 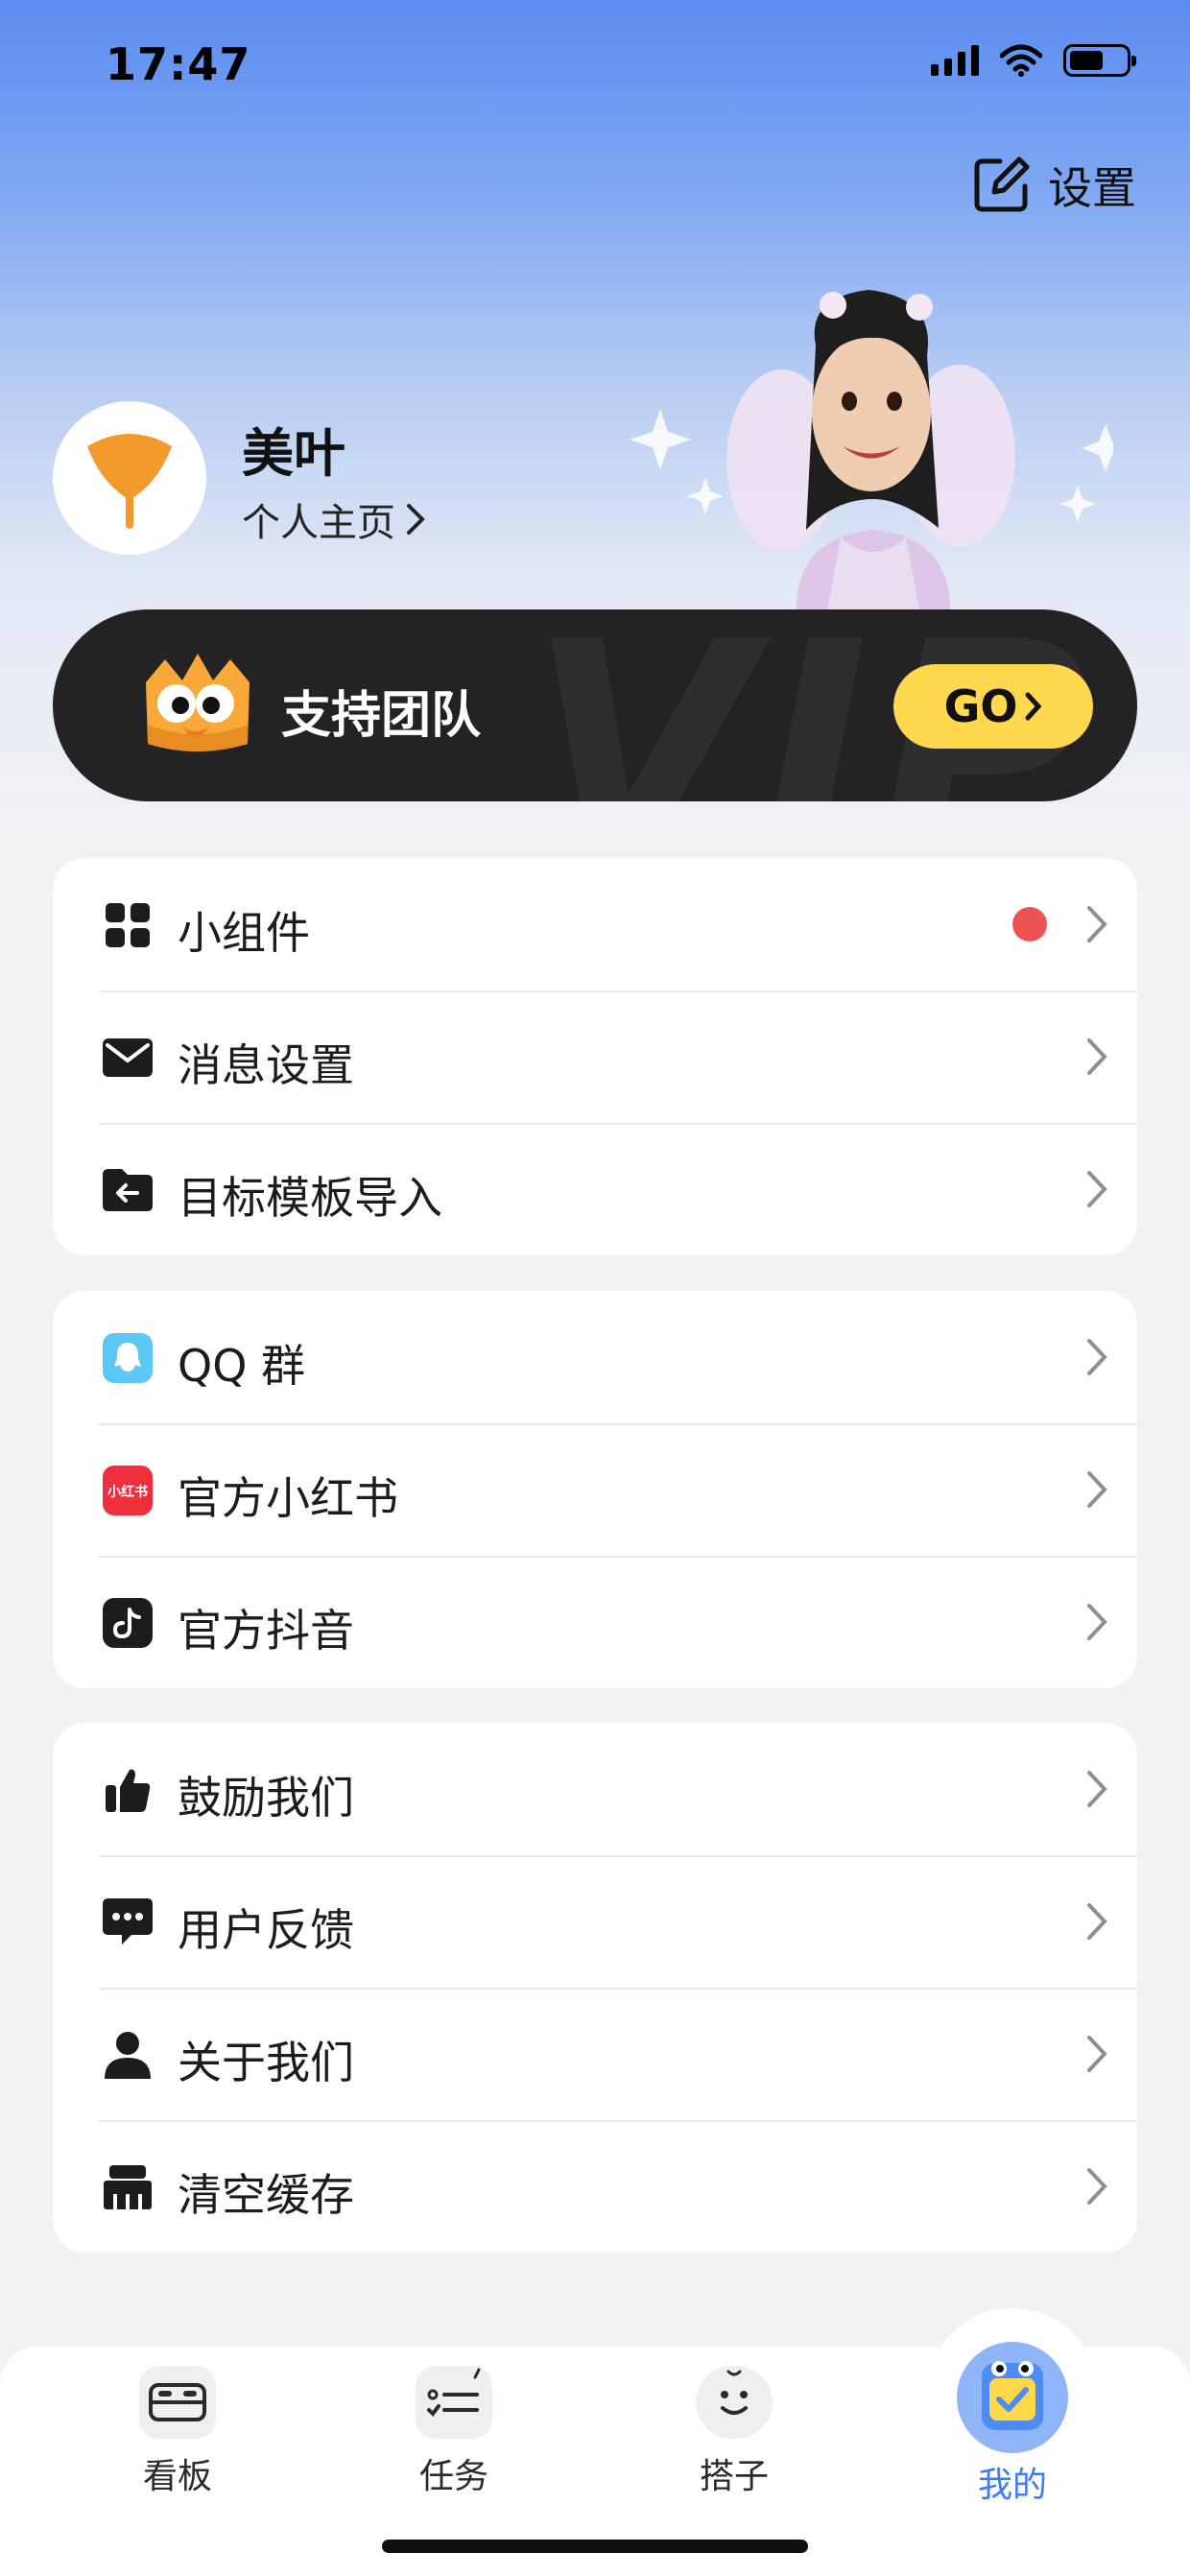 I want to click on go-button-label: GO, so click(x=980, y=706).